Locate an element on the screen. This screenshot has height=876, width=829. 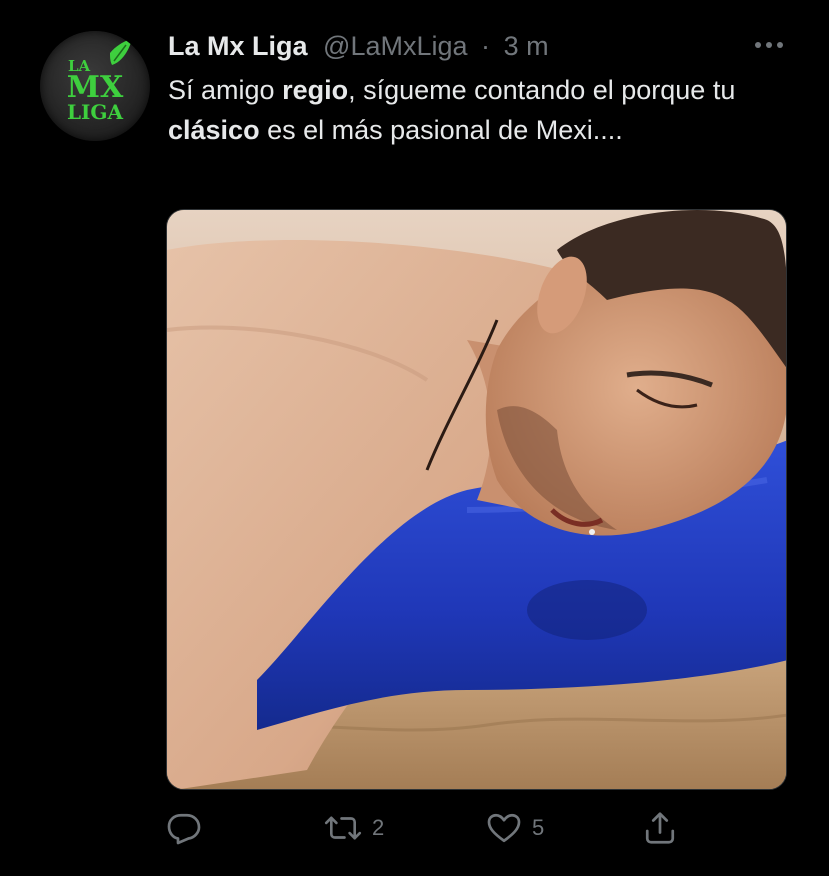
retweet-count: 2 is located at coordinates (378, 827).